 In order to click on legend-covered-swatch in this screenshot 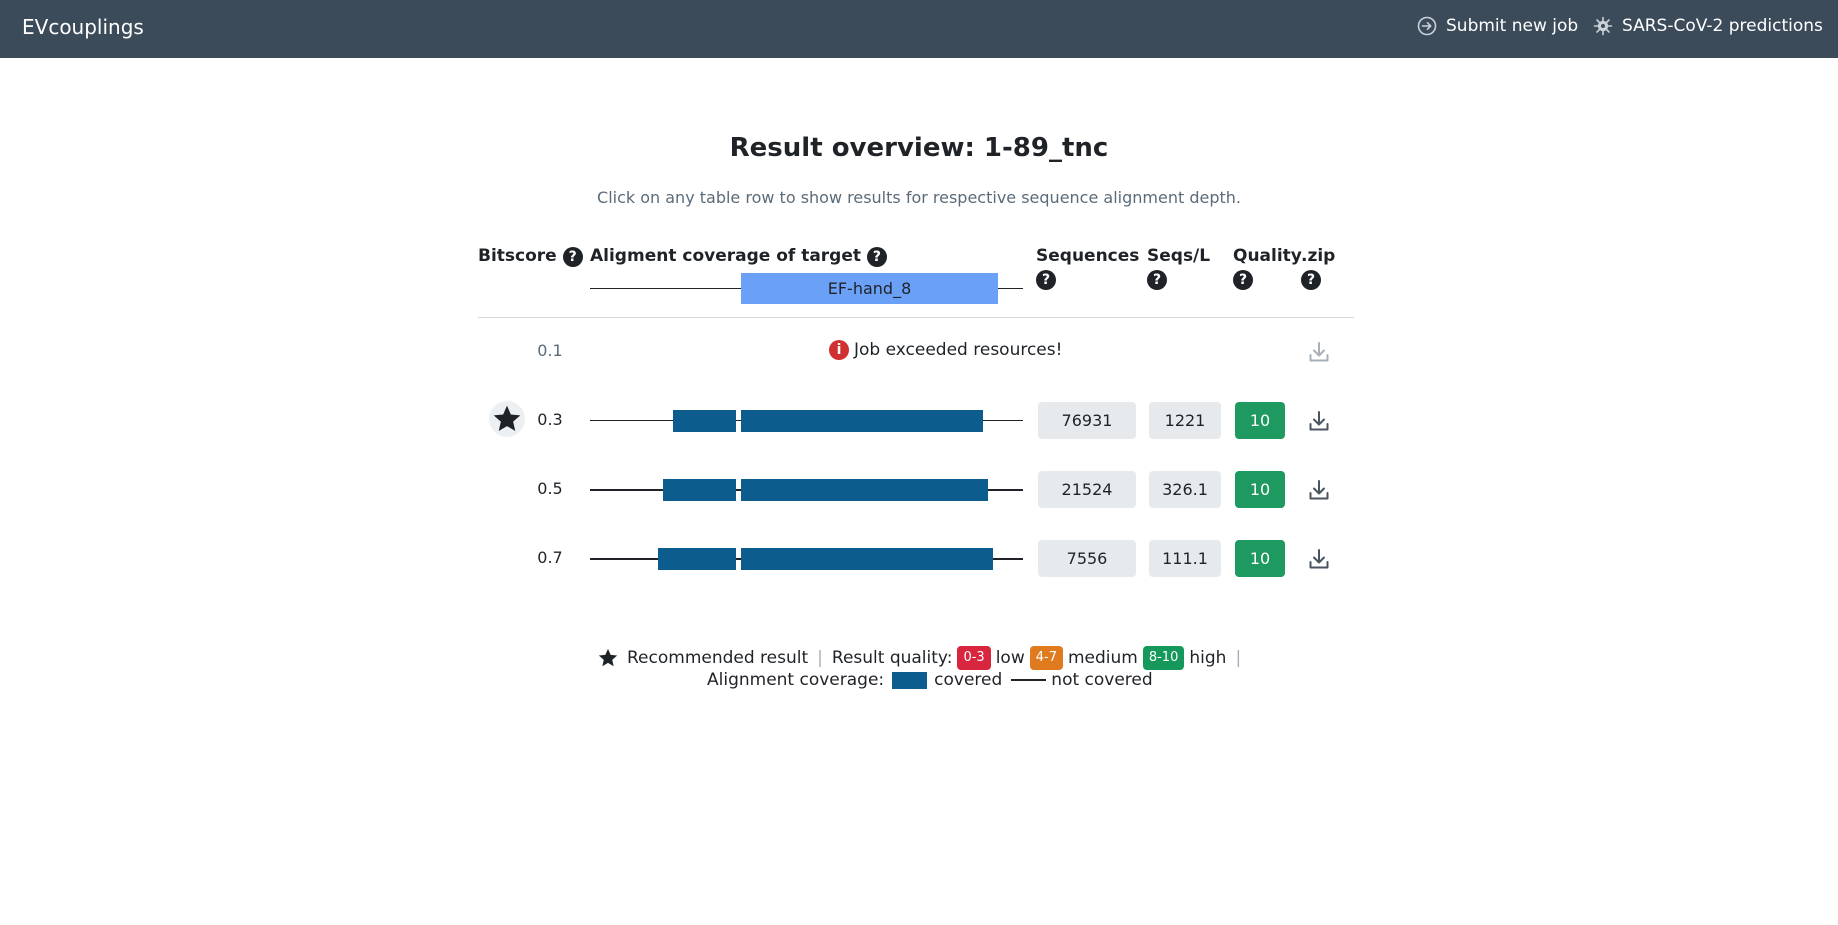, I will do `click(910, 680)`.